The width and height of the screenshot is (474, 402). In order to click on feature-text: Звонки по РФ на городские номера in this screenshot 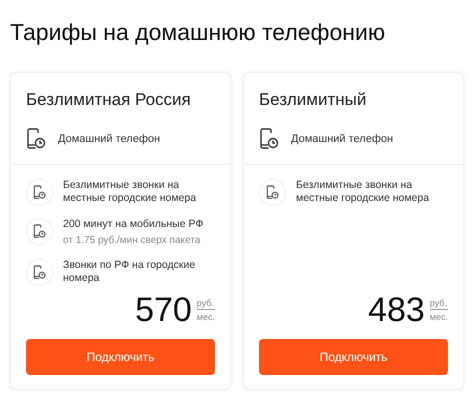, I will do `click(129, 272)`.